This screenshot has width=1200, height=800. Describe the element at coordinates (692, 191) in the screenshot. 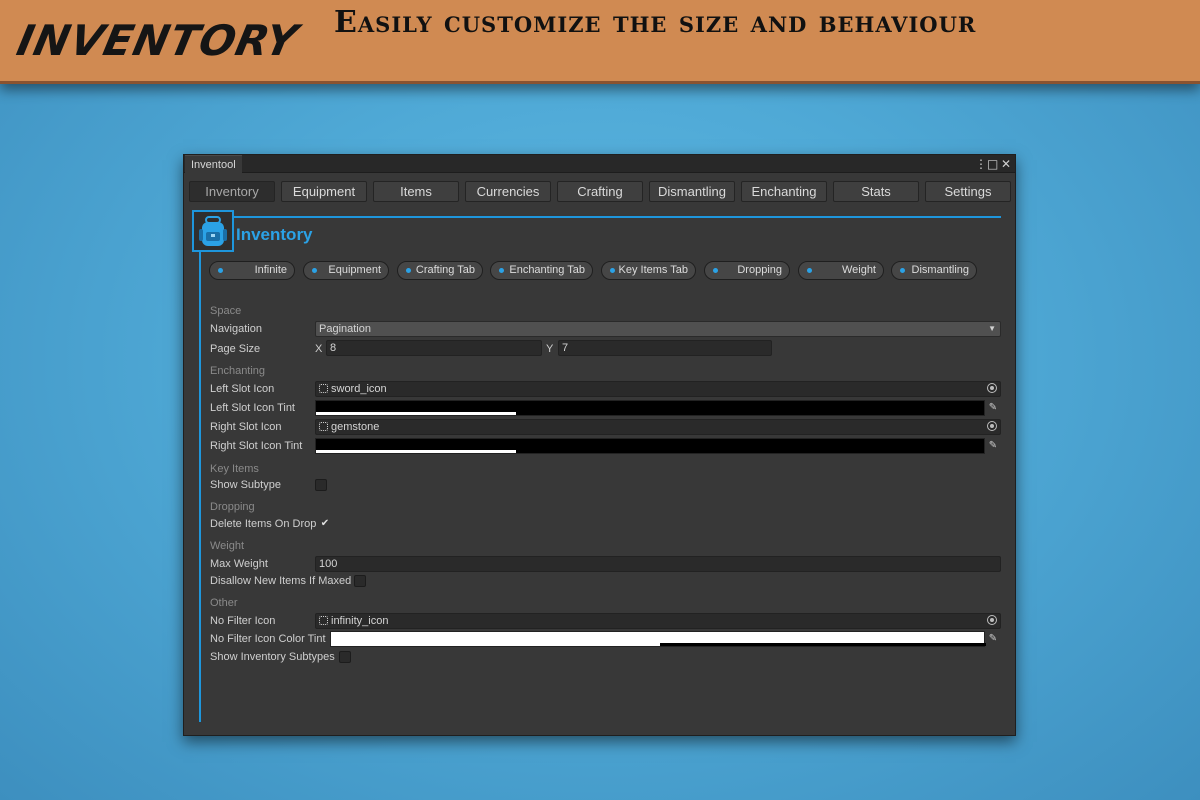

I see `tab-dismantling: Dismantling` at that location.